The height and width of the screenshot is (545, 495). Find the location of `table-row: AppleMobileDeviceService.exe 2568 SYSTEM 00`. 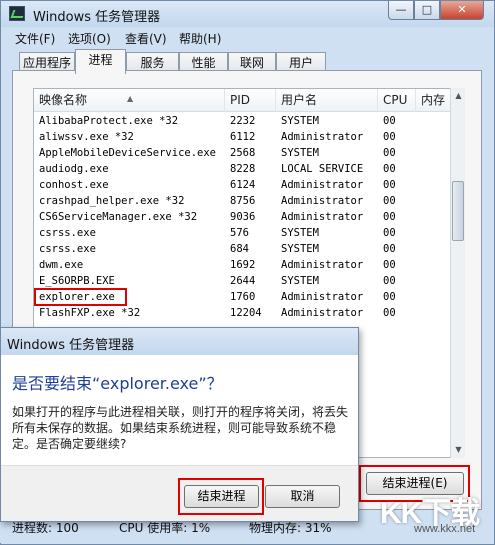

table-row: AppleMobileDeviceService.exe 2568 SYSTEM 00 is located at coordinates (242, 153).